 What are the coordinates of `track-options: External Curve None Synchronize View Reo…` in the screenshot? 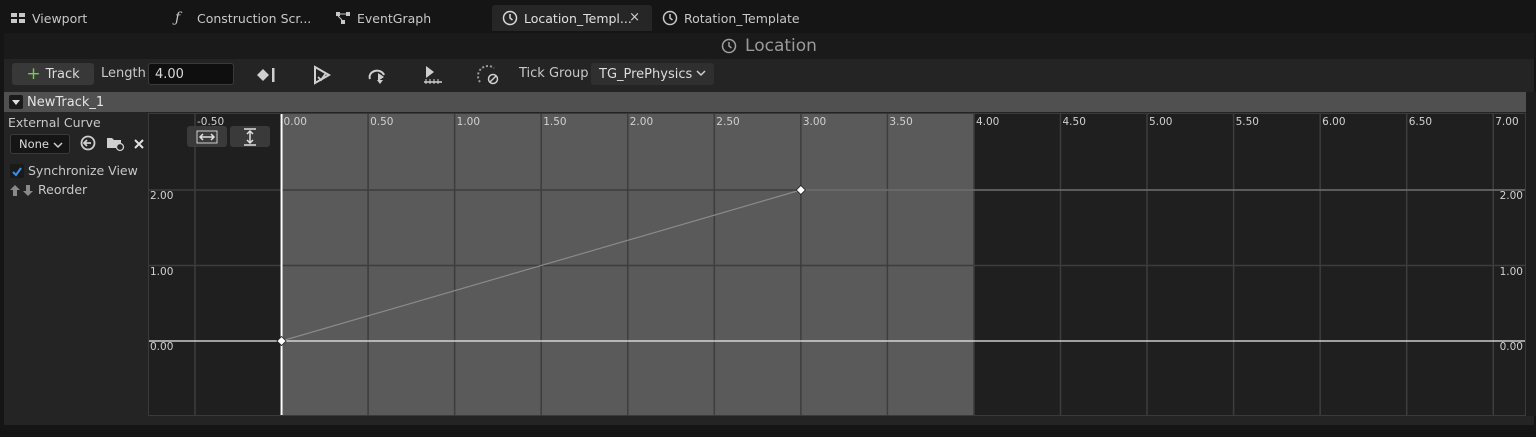 It's located at (76, 264).